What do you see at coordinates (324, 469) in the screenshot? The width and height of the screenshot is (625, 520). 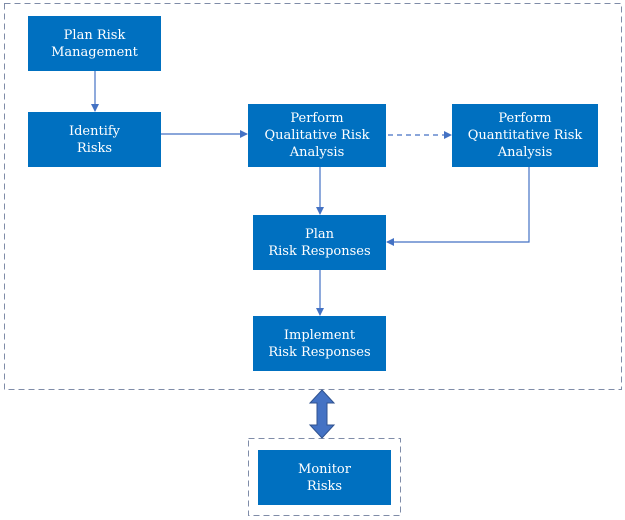 I see `node-label: Monitor` at bounding box center [324, 469].